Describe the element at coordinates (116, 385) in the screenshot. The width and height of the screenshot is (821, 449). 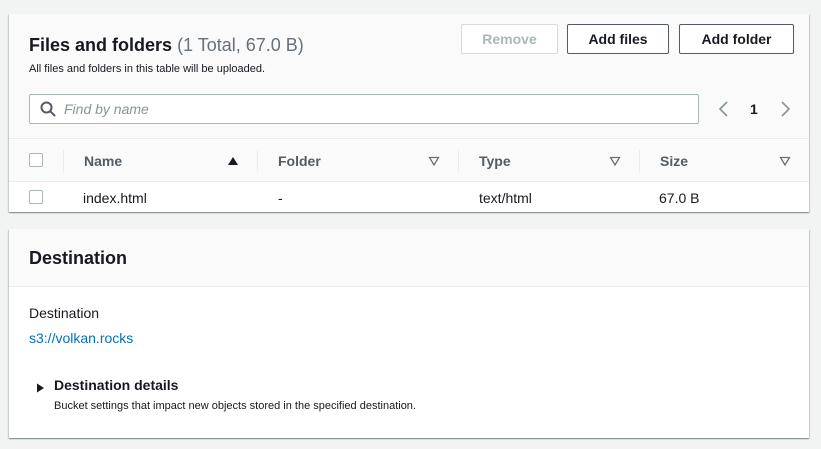
I see `destination-details-label: Destination details` at that location.